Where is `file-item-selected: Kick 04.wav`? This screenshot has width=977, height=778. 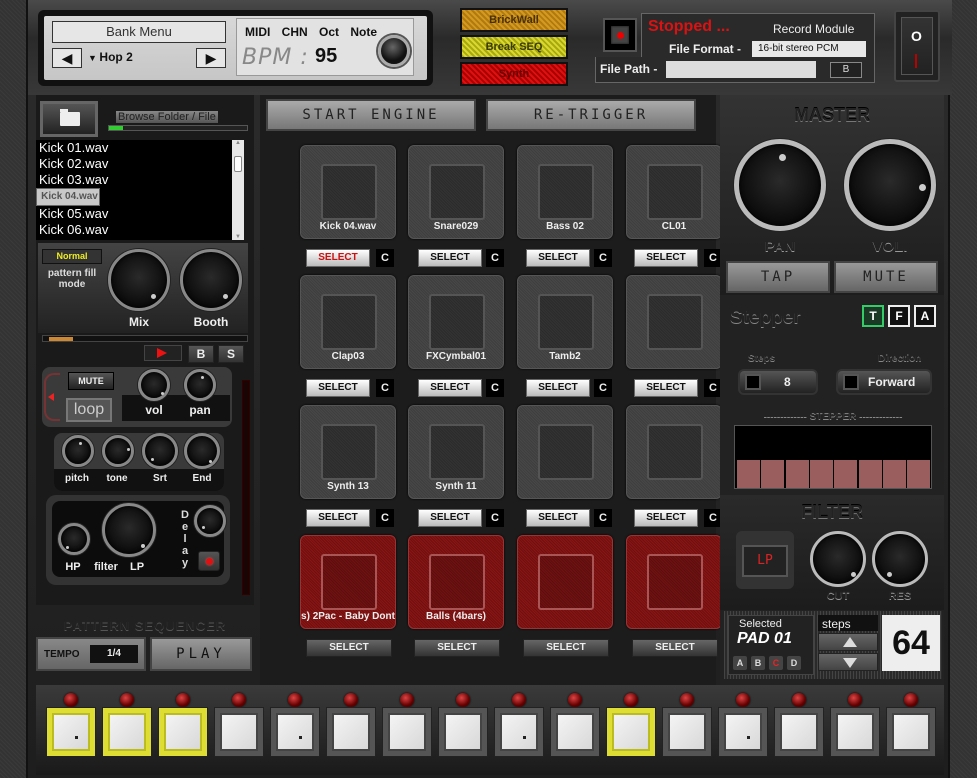 file-item-selected: Kick 04.wav is located at coordinates (68, 197).